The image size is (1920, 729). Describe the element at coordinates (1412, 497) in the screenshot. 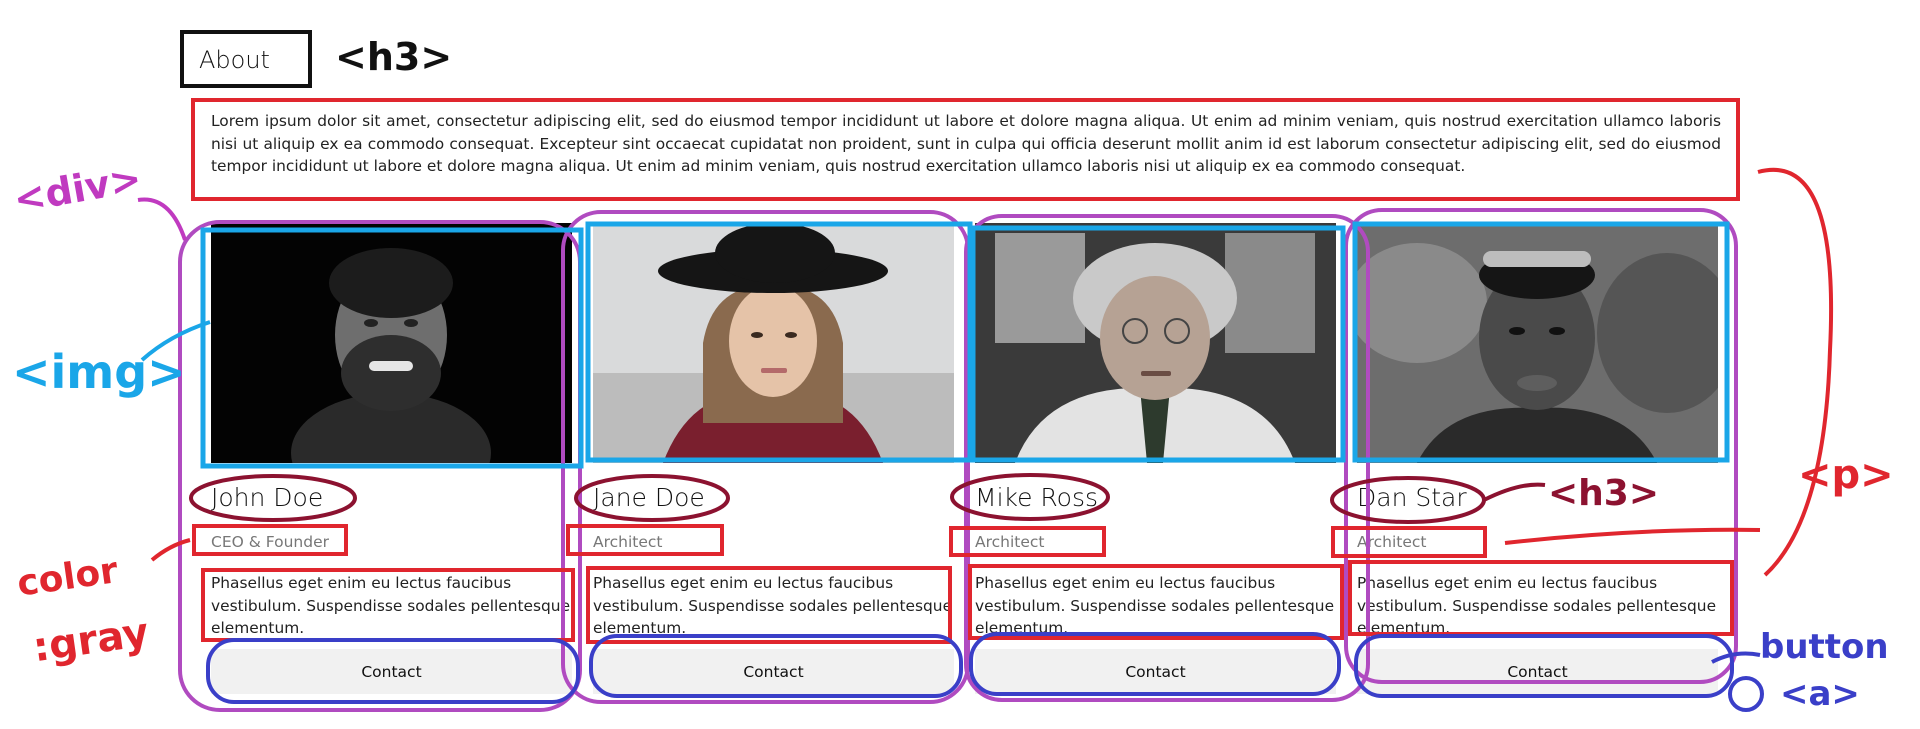

I see `member-name: Dan Star` at that location.